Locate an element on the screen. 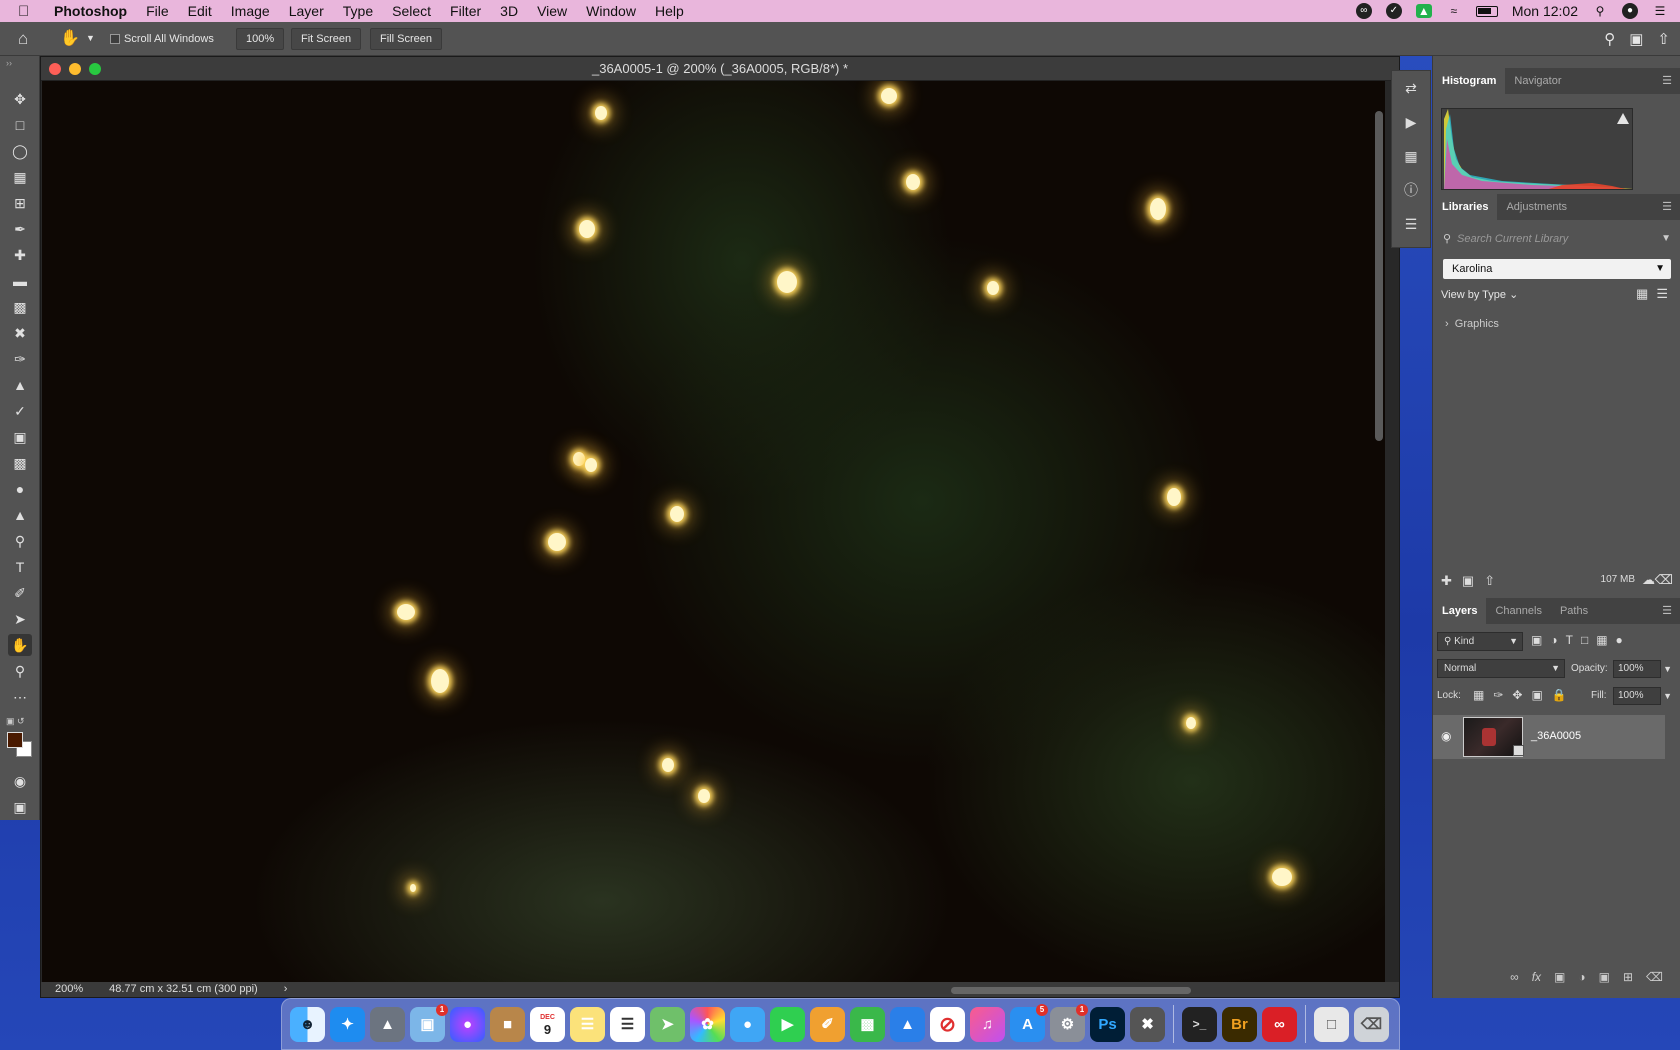 This screenshot has width=1680, height=1050. list-view-icon: ☰ is located at coordinates (1662, 294).